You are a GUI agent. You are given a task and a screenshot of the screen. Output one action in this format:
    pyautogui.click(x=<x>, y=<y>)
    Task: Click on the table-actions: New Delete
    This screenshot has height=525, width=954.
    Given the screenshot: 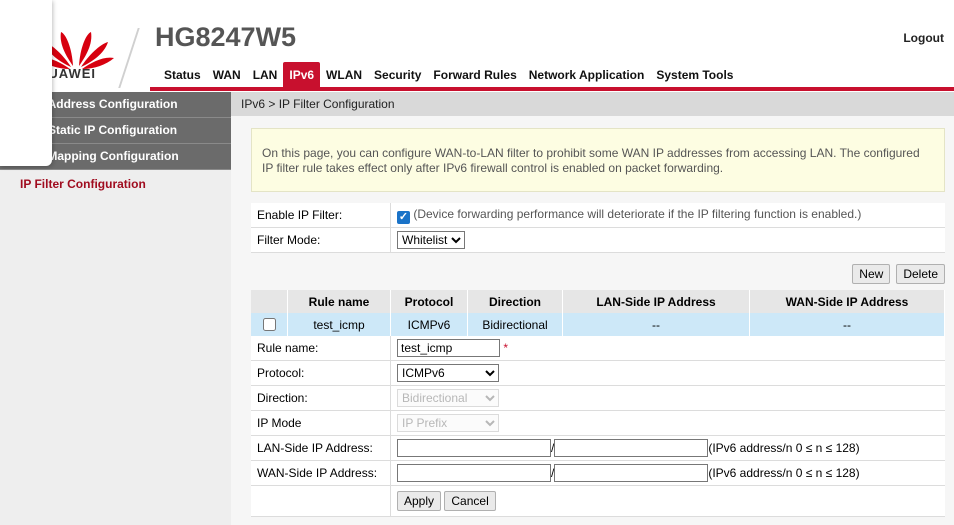 What is the action you would take?
    pyautogui.click(x=898, y=274)
    